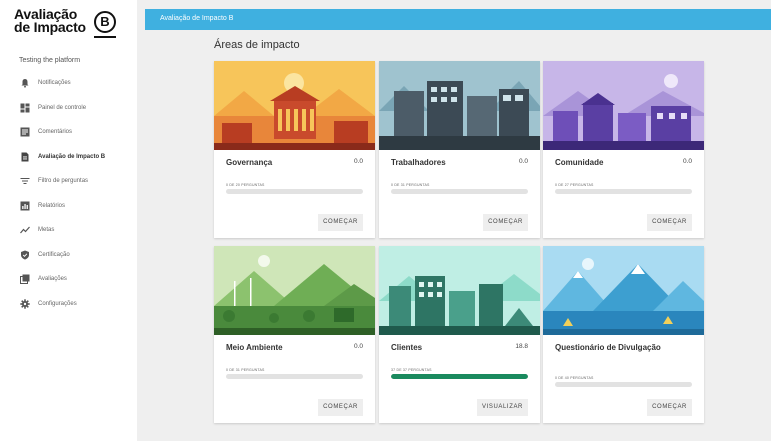 Image resolution: width=771 pixels, height=441 pixels. Describe the element at coordinates (418, 162) in the screenshot. I see `card-title: Trabalhadores` at that location.